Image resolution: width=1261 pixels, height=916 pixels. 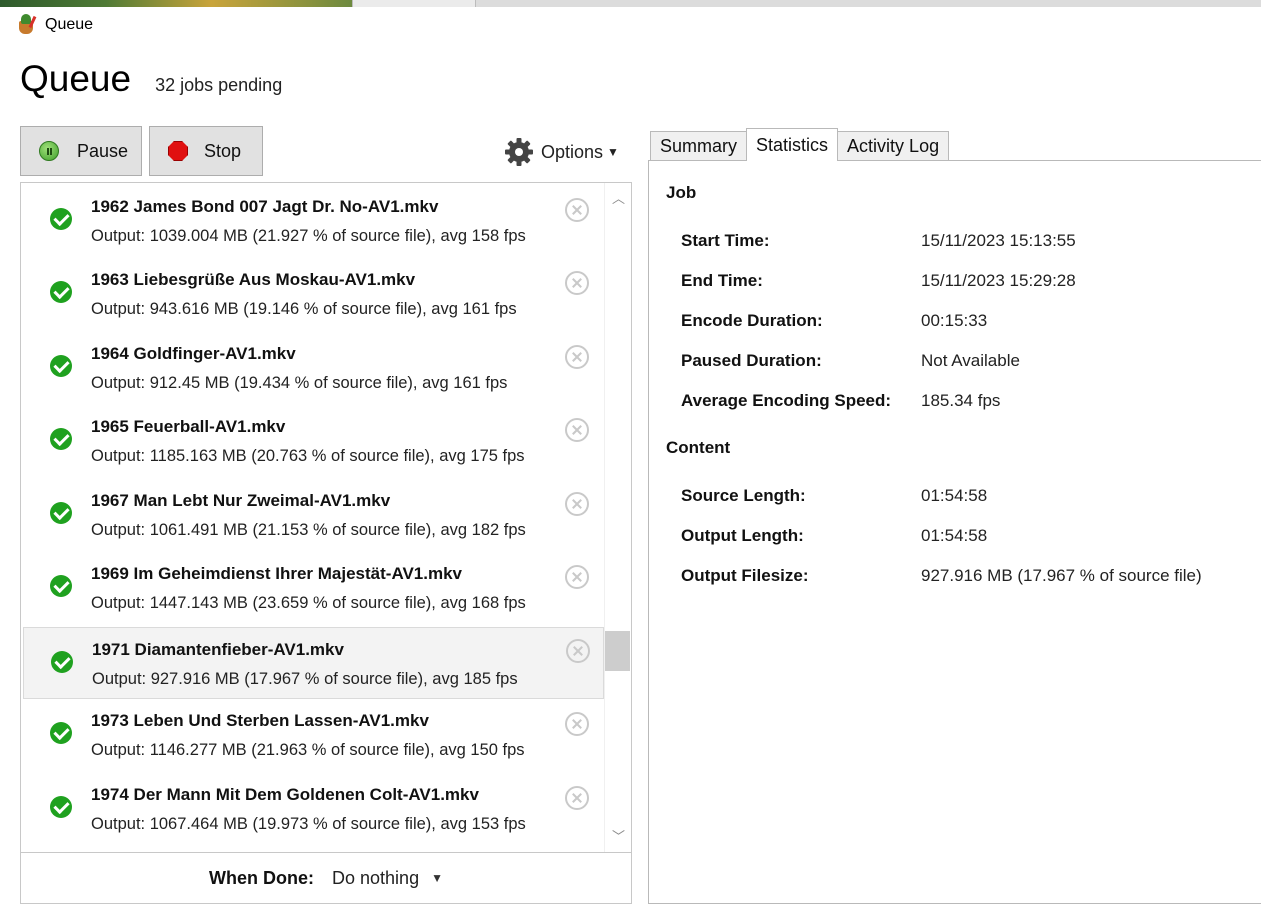 What do you see at coordinates (786, 400) in the screenshot?
I see `average-speed-label: Average Encoding Speed:` at bounding box center [786, 400].